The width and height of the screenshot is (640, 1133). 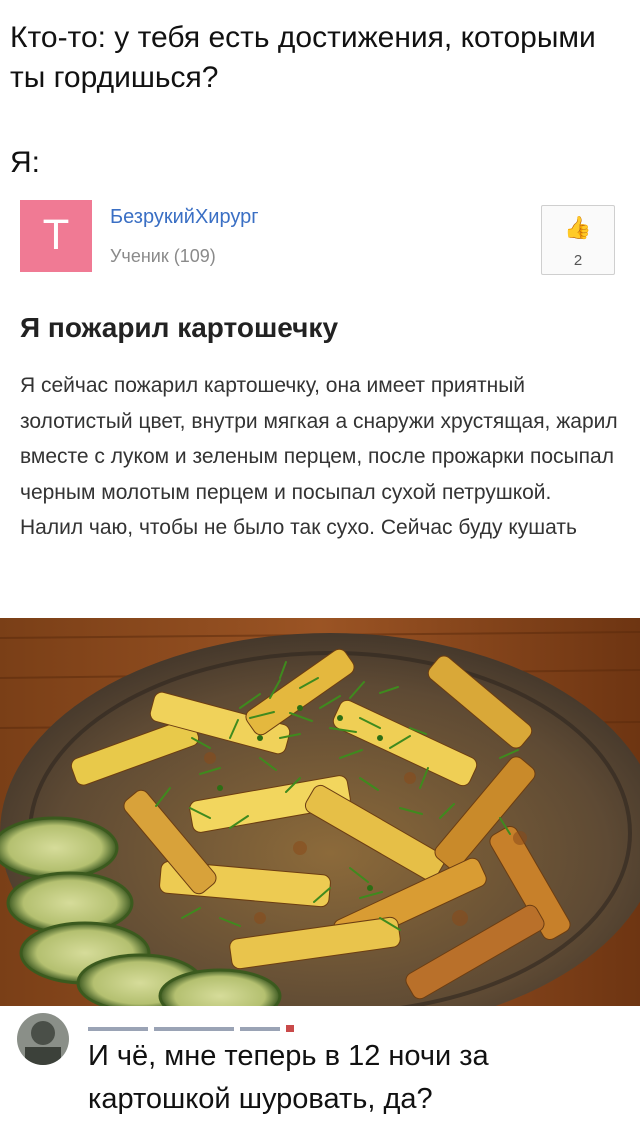 What do you see at coordinates (184, 217) in the screenshot?
I see `author-name-link: БезрукийХирург` at bounding box center [184, 217].